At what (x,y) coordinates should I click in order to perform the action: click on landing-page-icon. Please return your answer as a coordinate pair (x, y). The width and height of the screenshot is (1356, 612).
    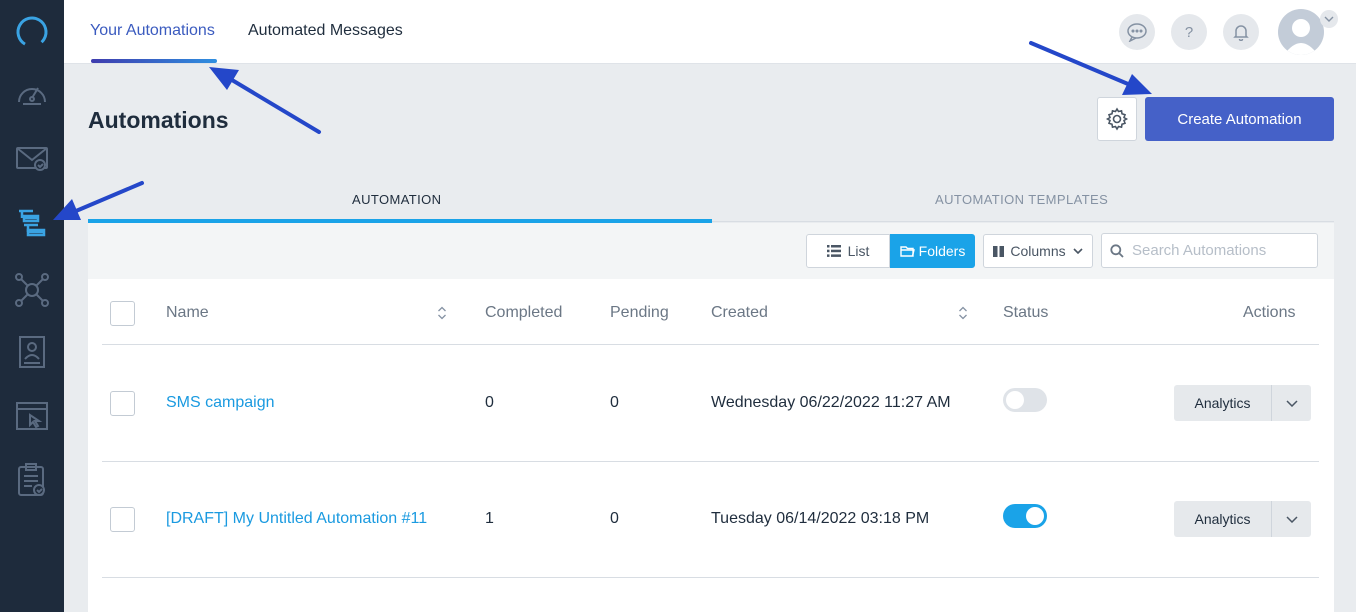
    Looking at the image, I should click on (32, 416).